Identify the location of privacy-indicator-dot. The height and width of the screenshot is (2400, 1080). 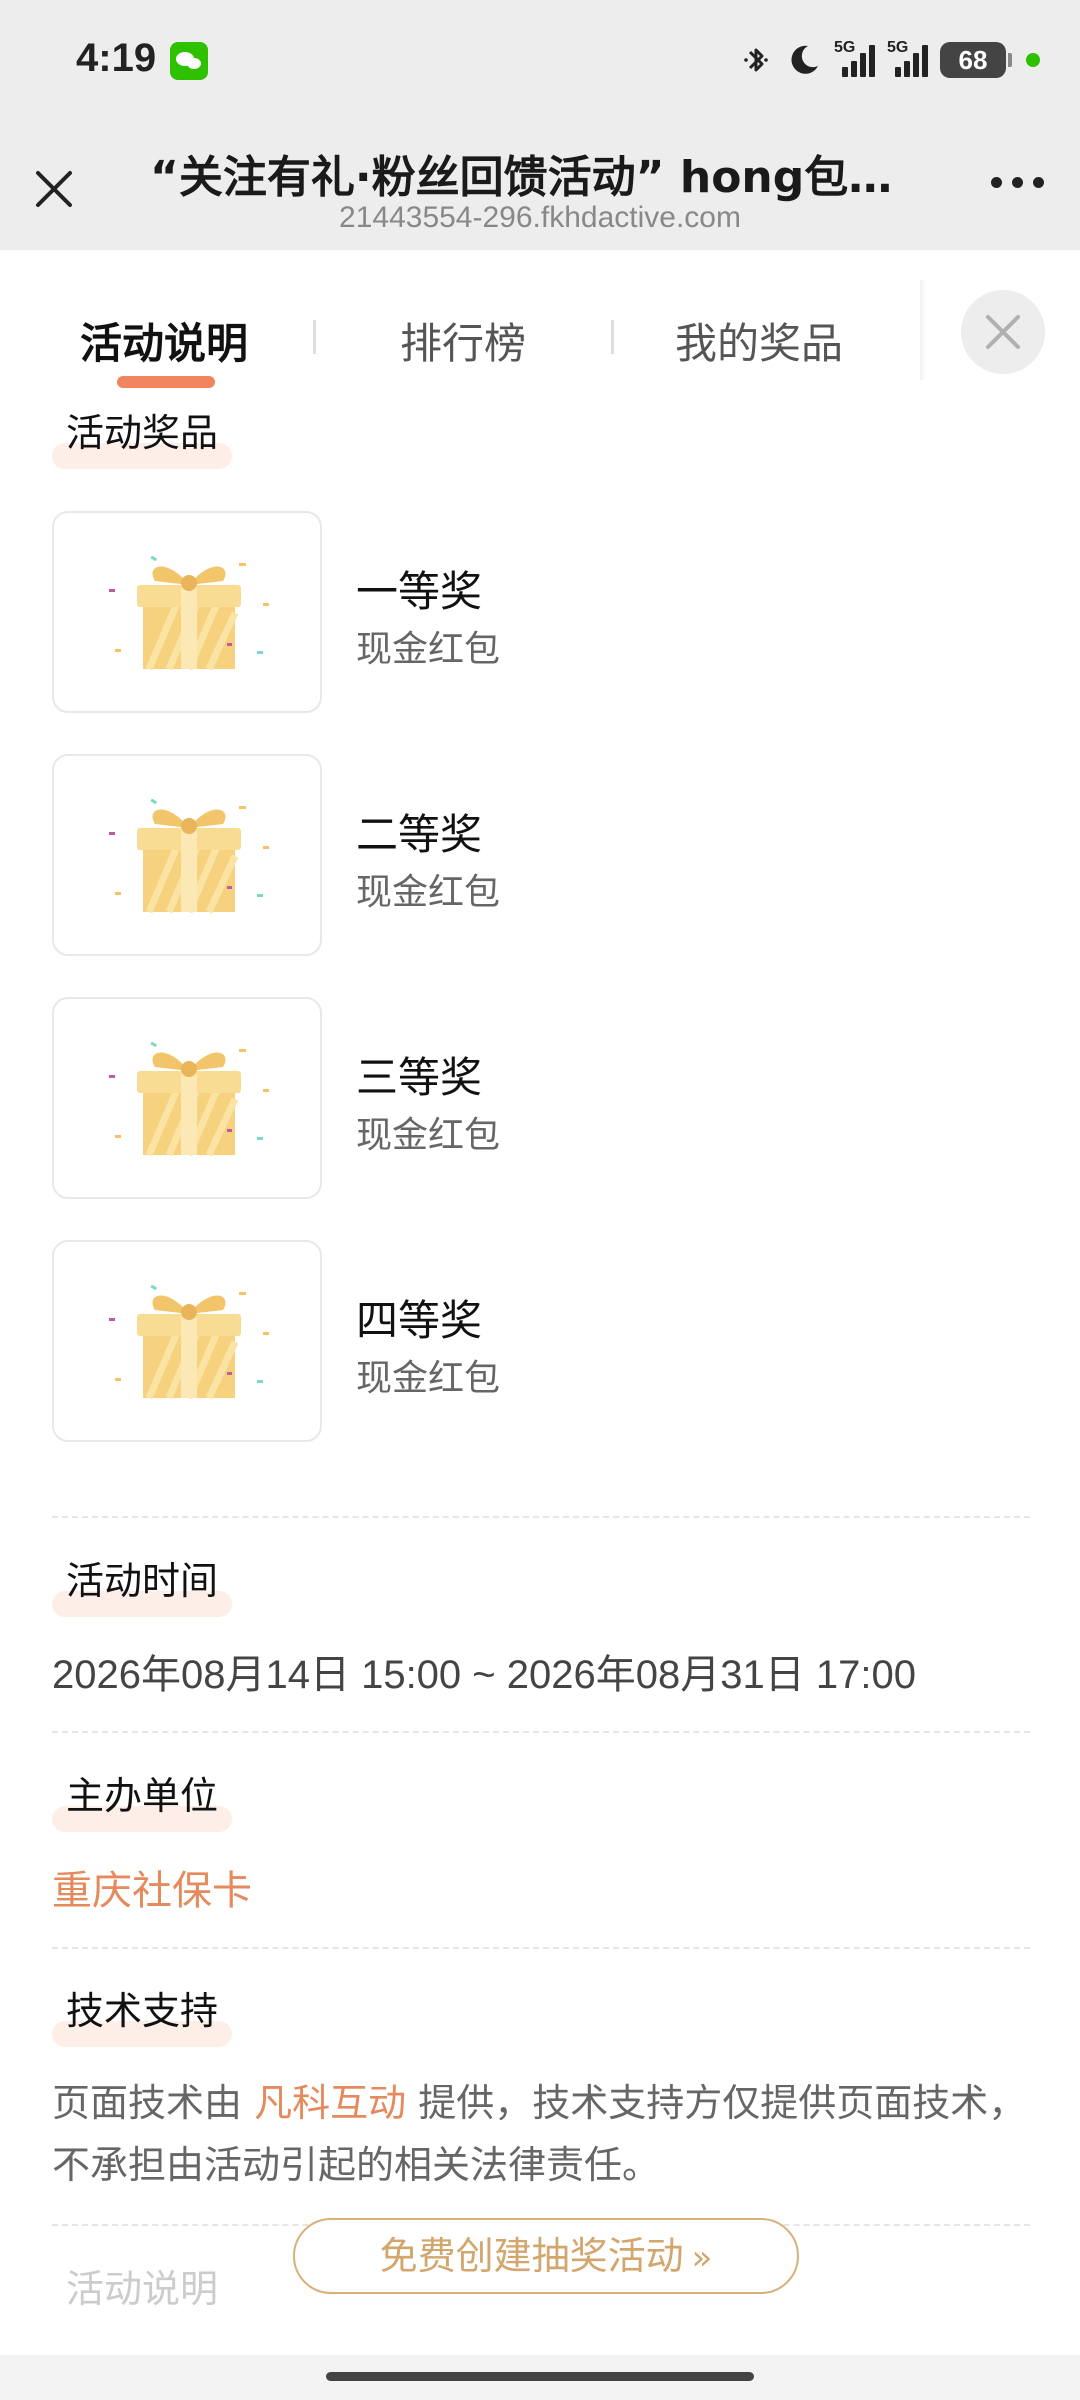
(1033, 60).